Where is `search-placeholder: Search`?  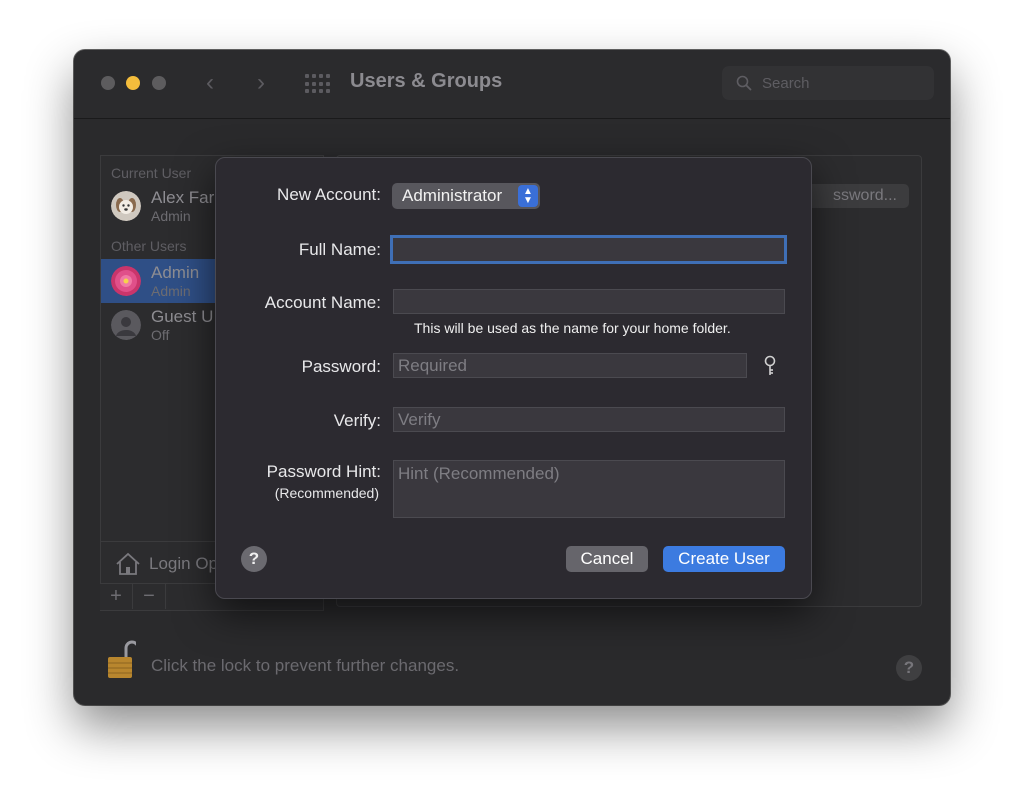 search-placeholder: Search is located at coordinates (786, 83).